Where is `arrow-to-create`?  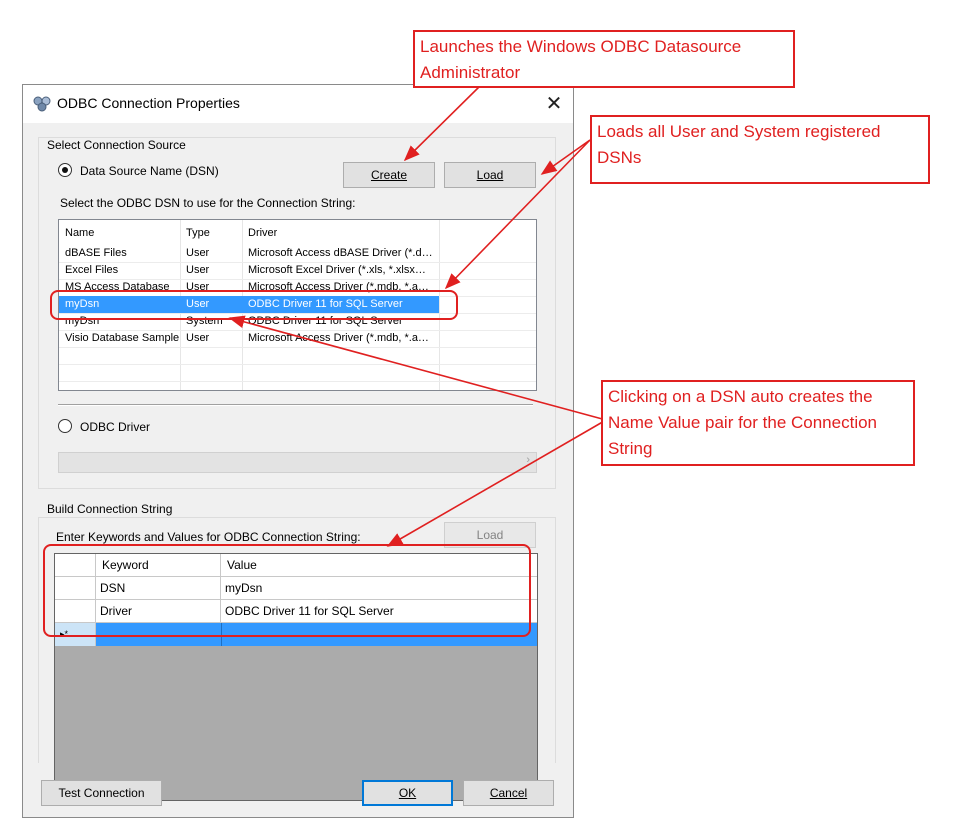 arrow-to-create is located at coordinates (442, 123).